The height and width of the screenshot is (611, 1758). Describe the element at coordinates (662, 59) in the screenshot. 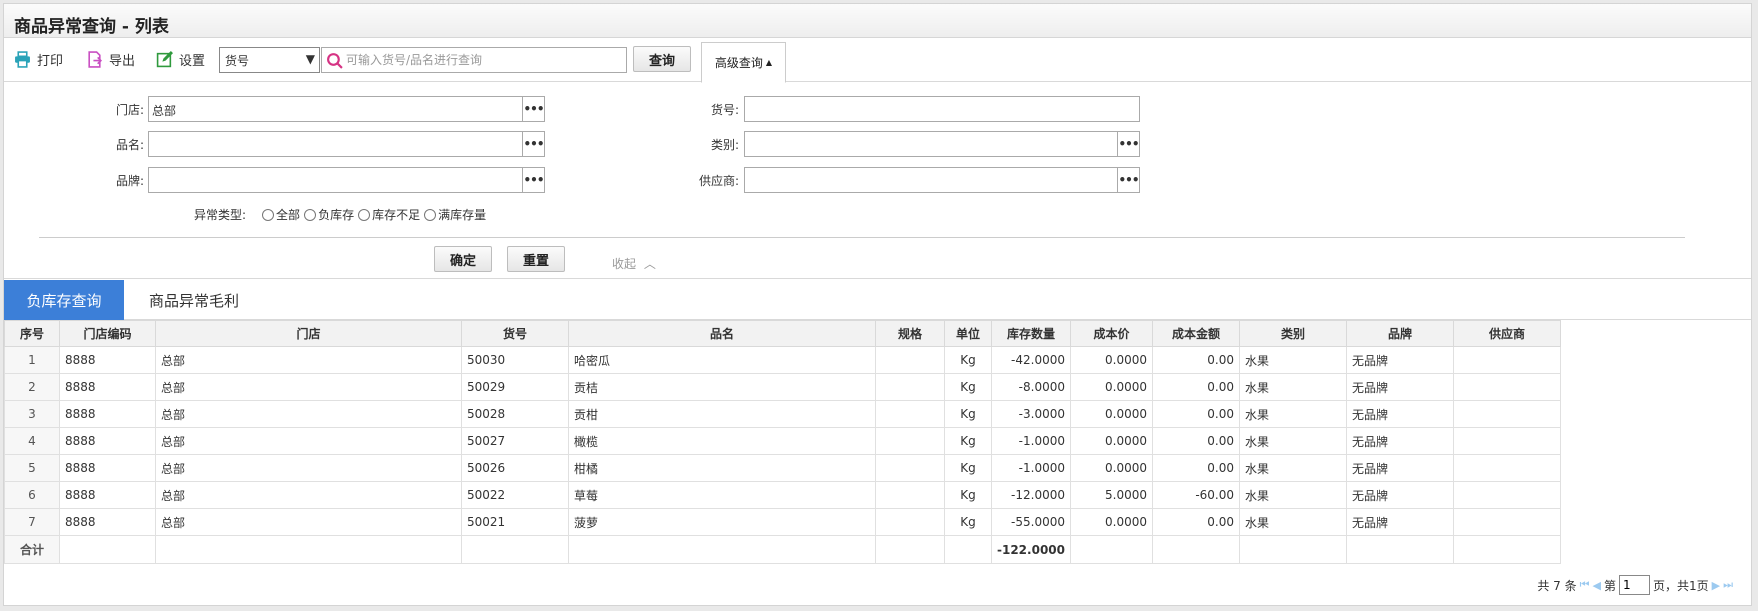

I see `query-button: 查询` at that location.